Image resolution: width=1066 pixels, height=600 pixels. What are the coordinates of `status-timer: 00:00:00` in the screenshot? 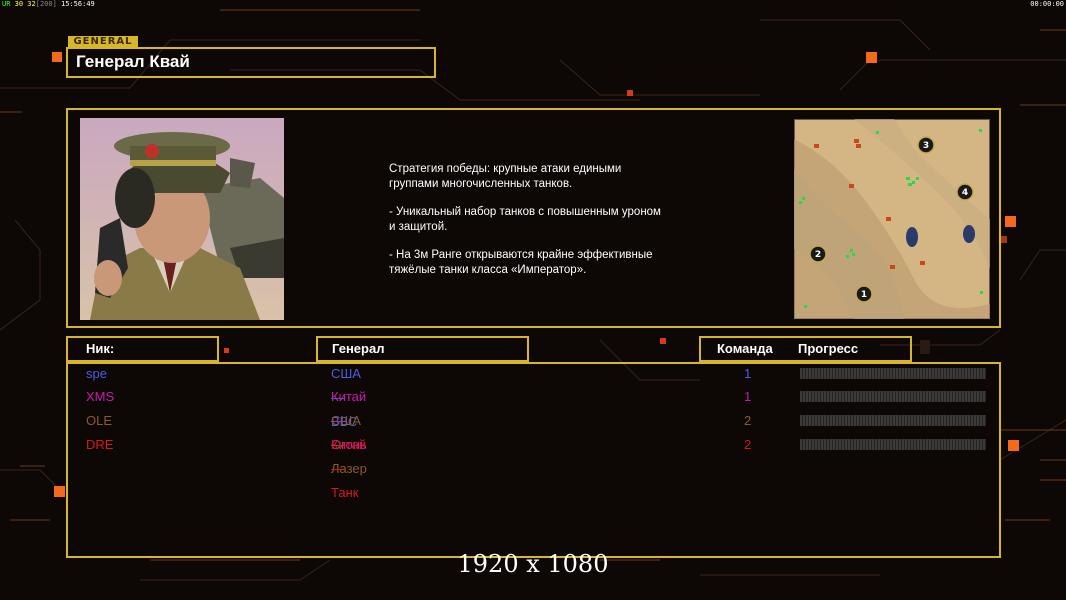 It's located at (1047, 4).